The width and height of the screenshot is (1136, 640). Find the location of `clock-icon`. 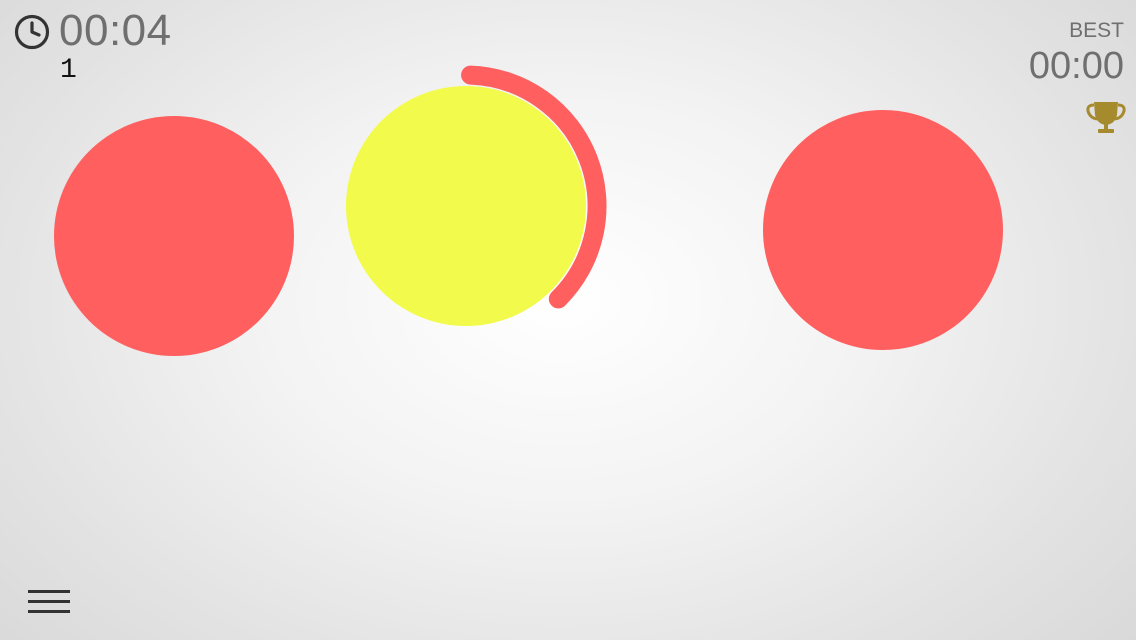

clock-icon is located at coordinates (32, 32).